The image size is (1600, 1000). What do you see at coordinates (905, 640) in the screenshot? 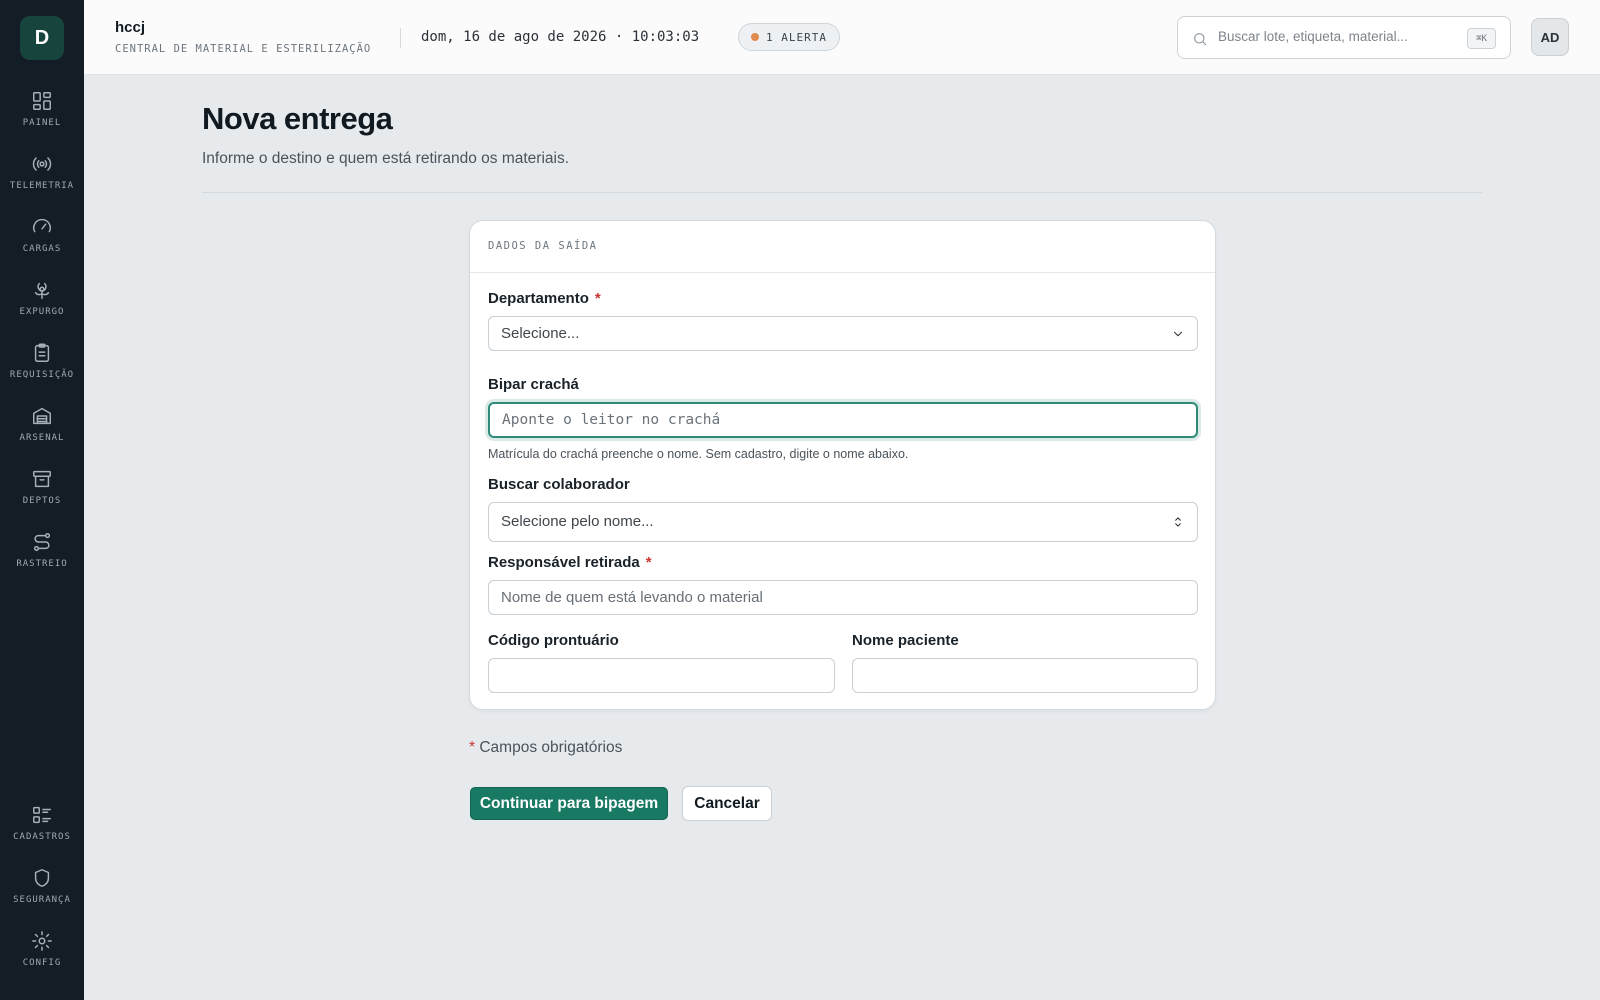
I see `patient-name-label: Nome paciente` at bounding box center [905, 640].